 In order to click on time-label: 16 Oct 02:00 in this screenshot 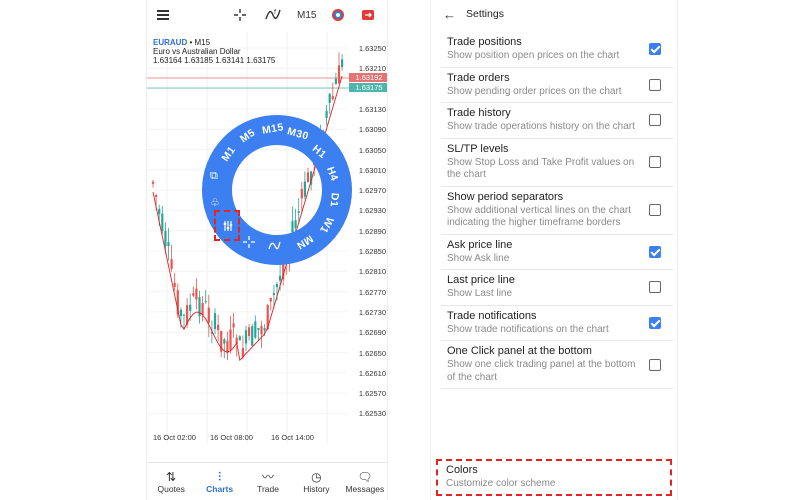, I will do `click(174, 437)`.